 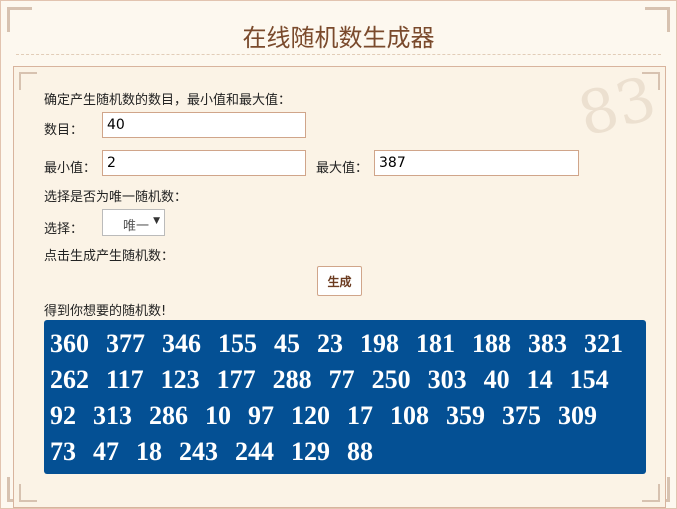 I want to click on divider, so click(x=338, y=54).